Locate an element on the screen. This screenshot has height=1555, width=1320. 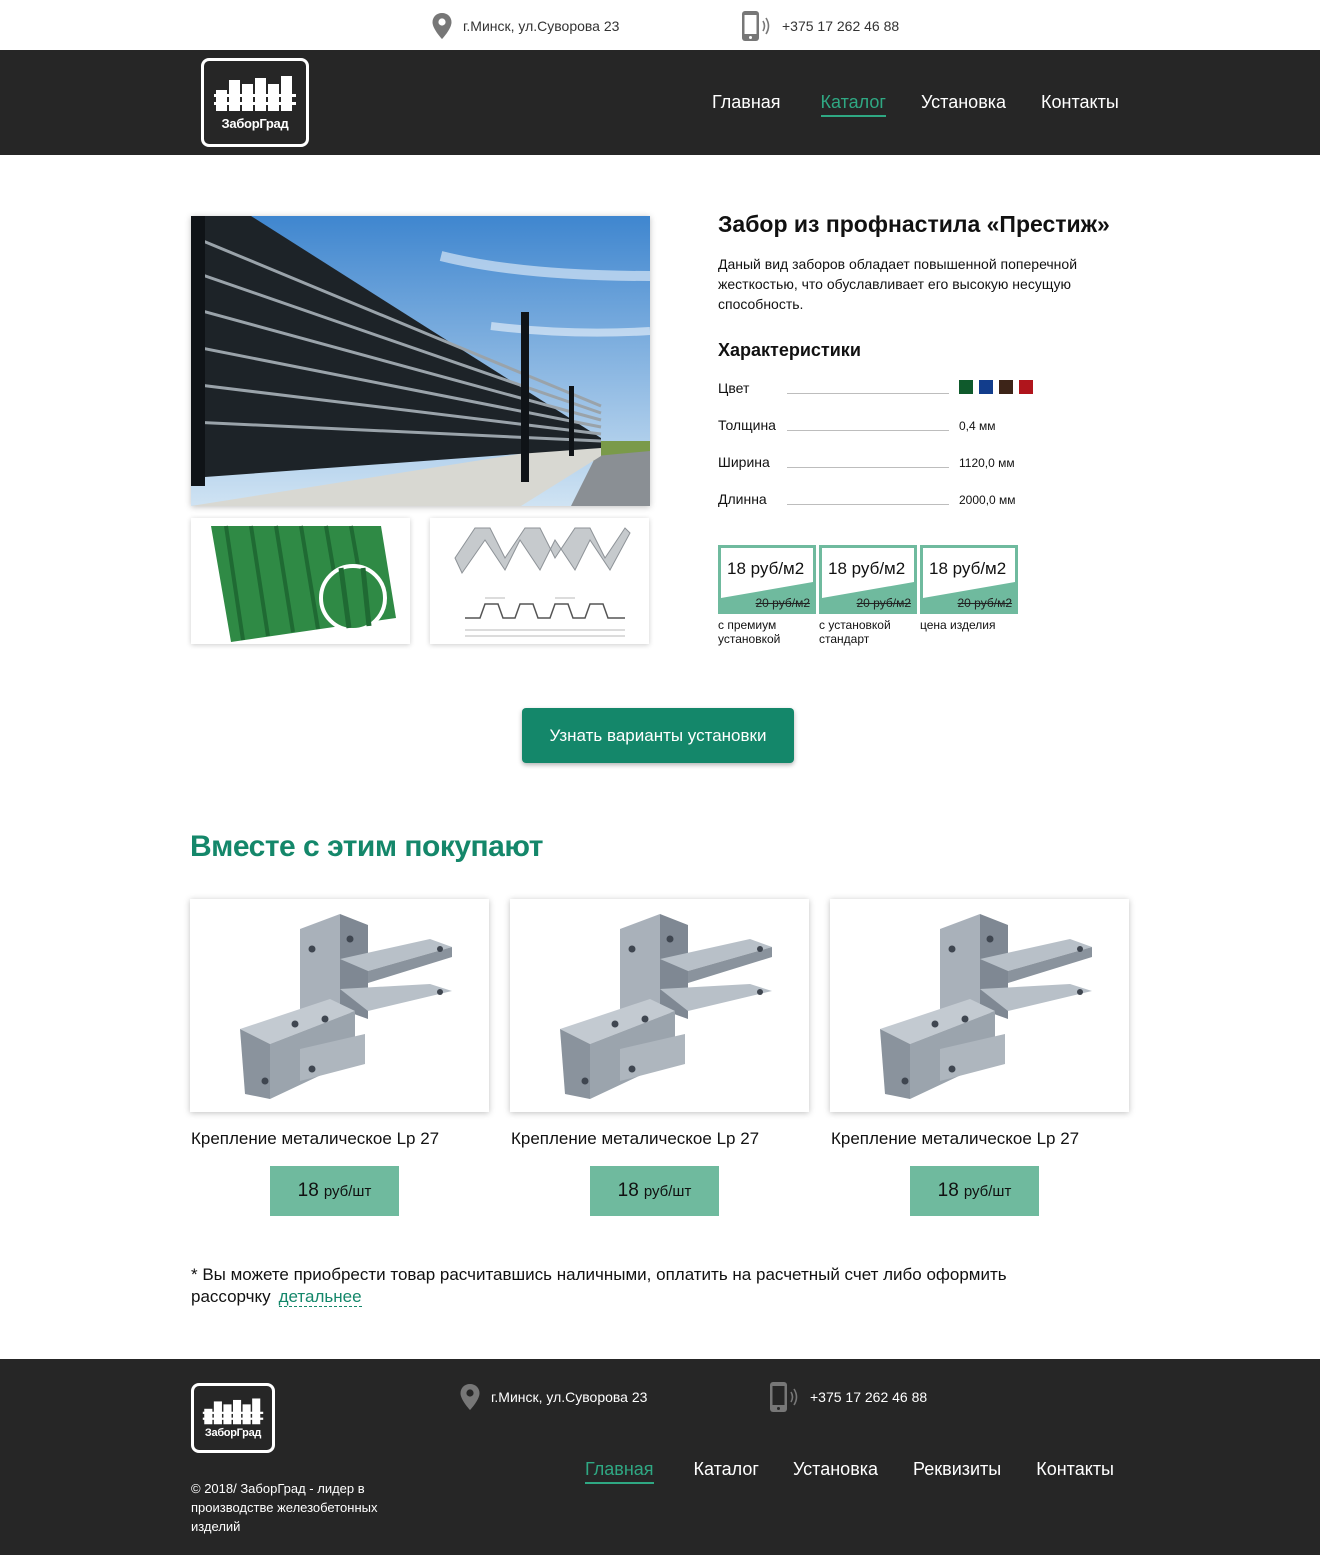
price-option-standard: 18 руб/м2 20 руб/м2 is located at coordinates (868, 579).